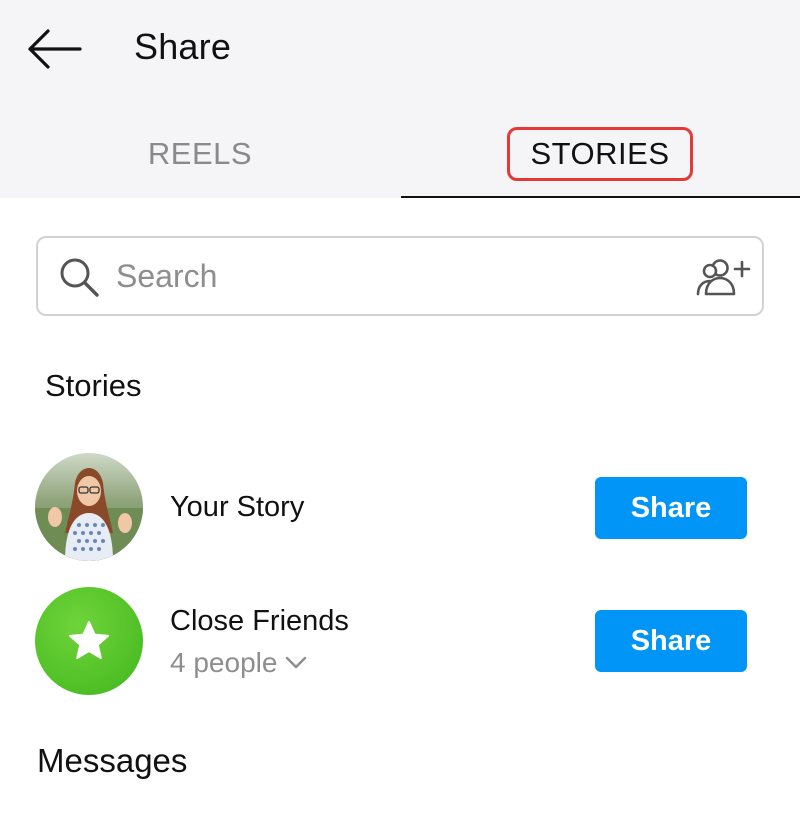 The height and width of the screenshot is (822, 800). What do you see at coordinates (93, 385) in the screenshot?
I see `stories-section-title: Stories` at bounding box center [93, 385].